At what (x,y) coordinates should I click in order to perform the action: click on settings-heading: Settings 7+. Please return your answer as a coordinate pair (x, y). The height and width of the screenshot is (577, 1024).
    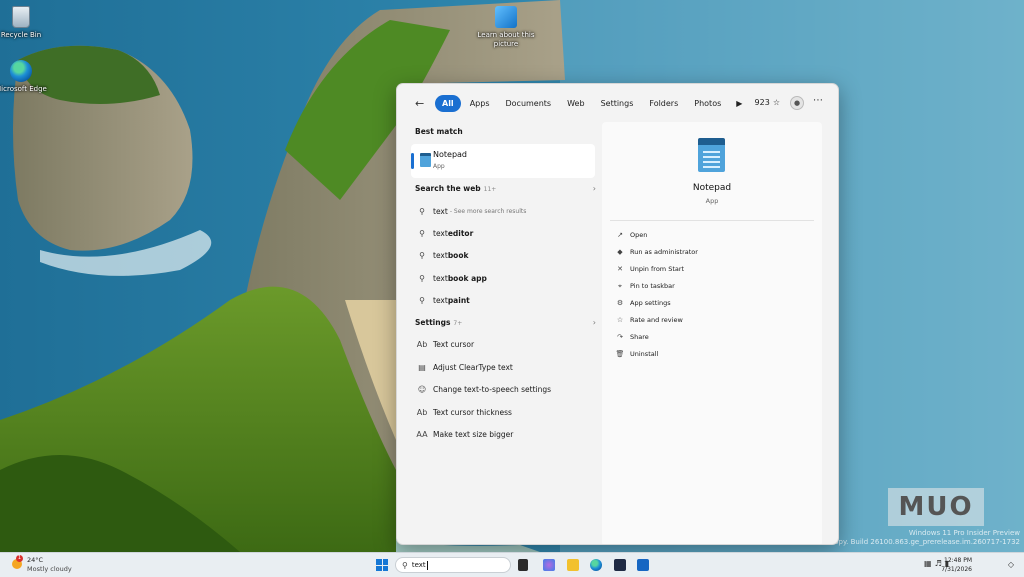
    Looking at the image, I should click on (438, 322).